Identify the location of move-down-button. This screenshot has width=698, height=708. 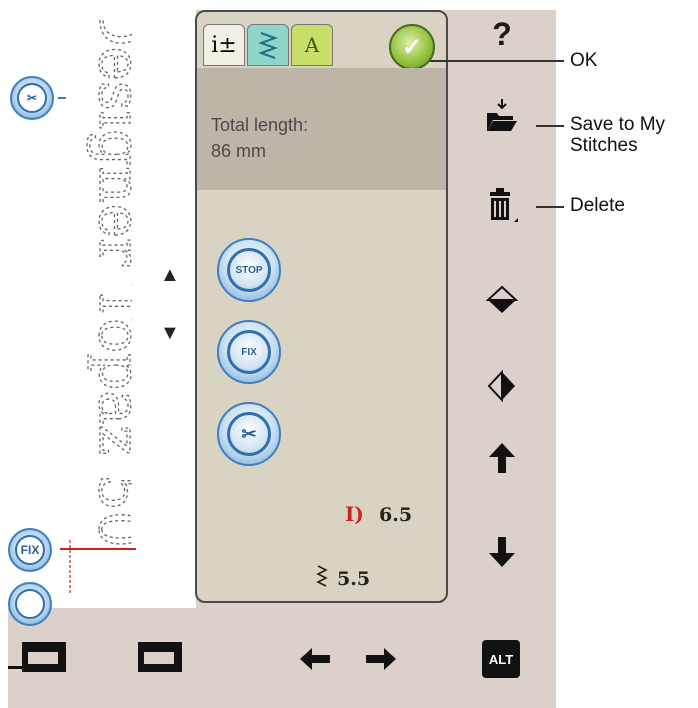
(502, 552).